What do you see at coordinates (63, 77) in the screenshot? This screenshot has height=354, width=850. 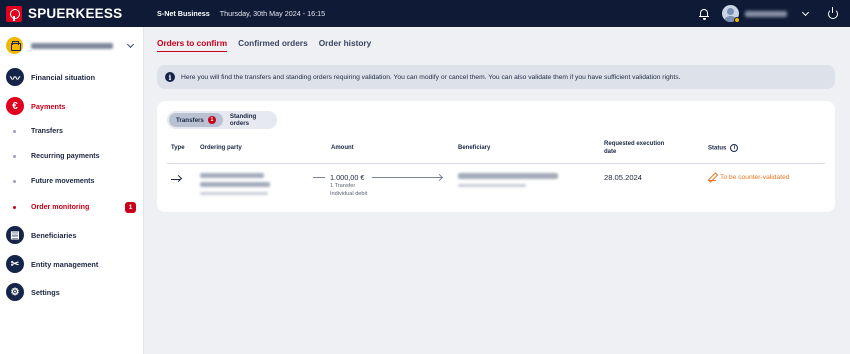 I see `sidebar-item-label: Financial situation` at bounding box center [63, 77].